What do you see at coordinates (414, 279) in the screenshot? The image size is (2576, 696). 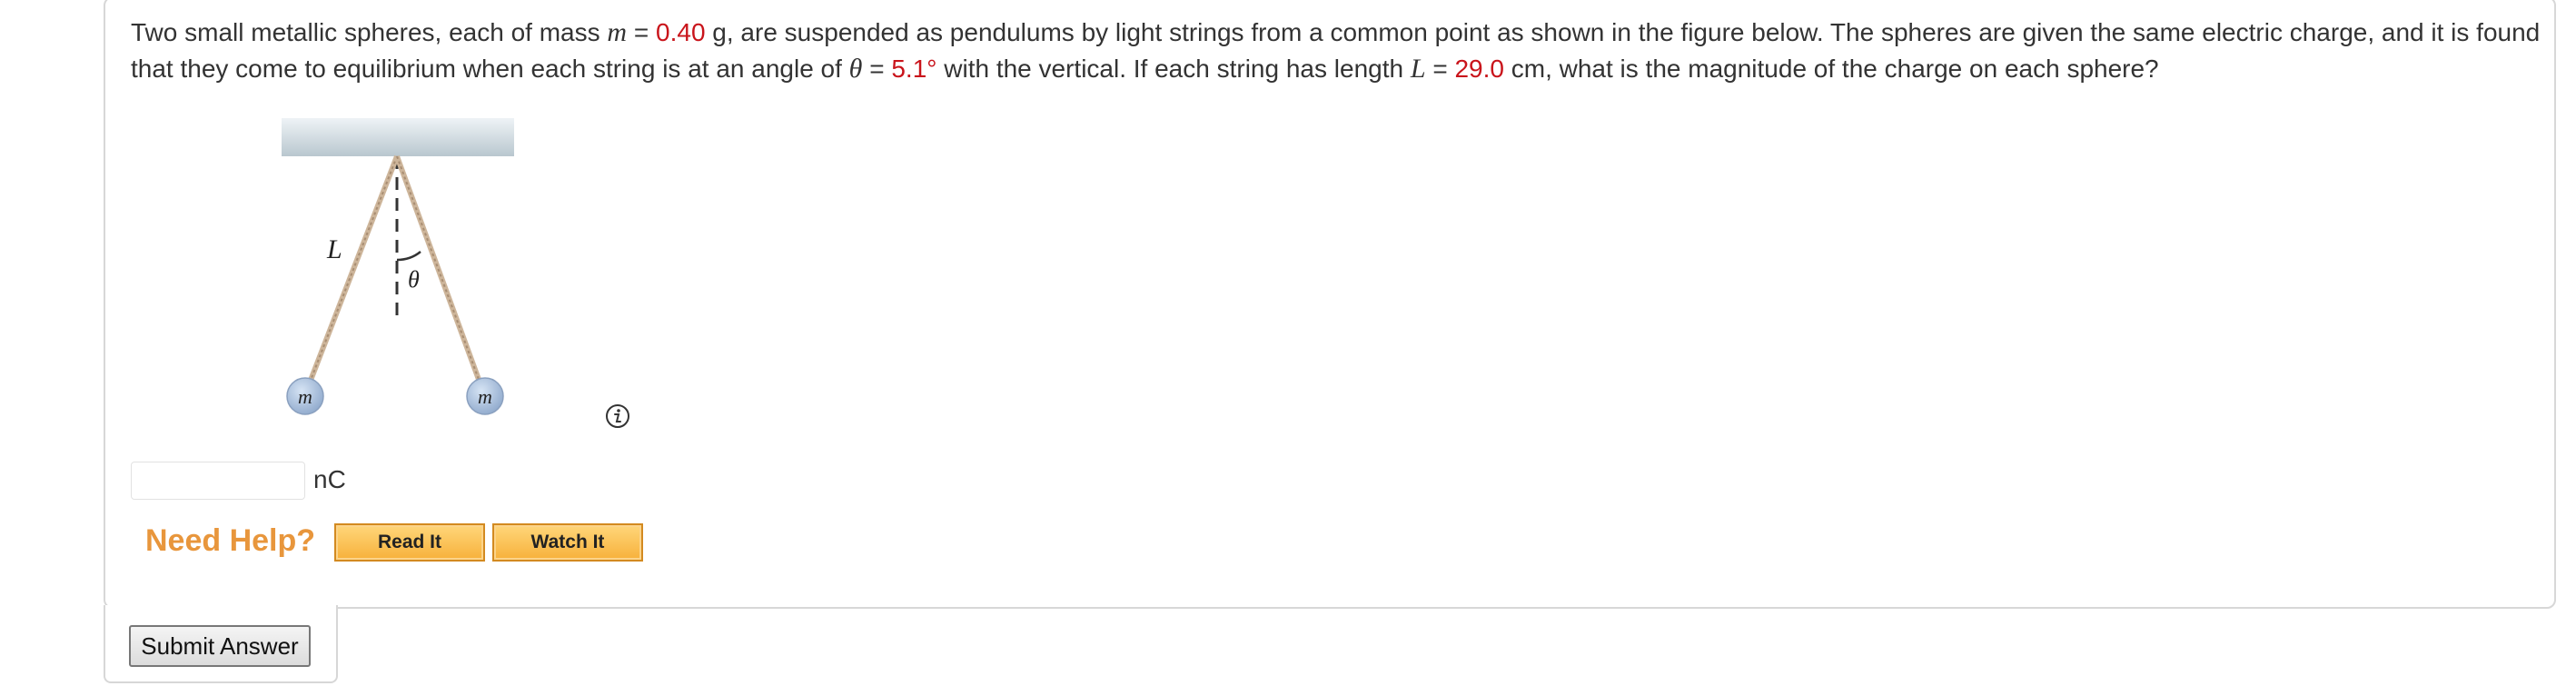 I see `angle-label: θ` at bounding box center [414, 279].